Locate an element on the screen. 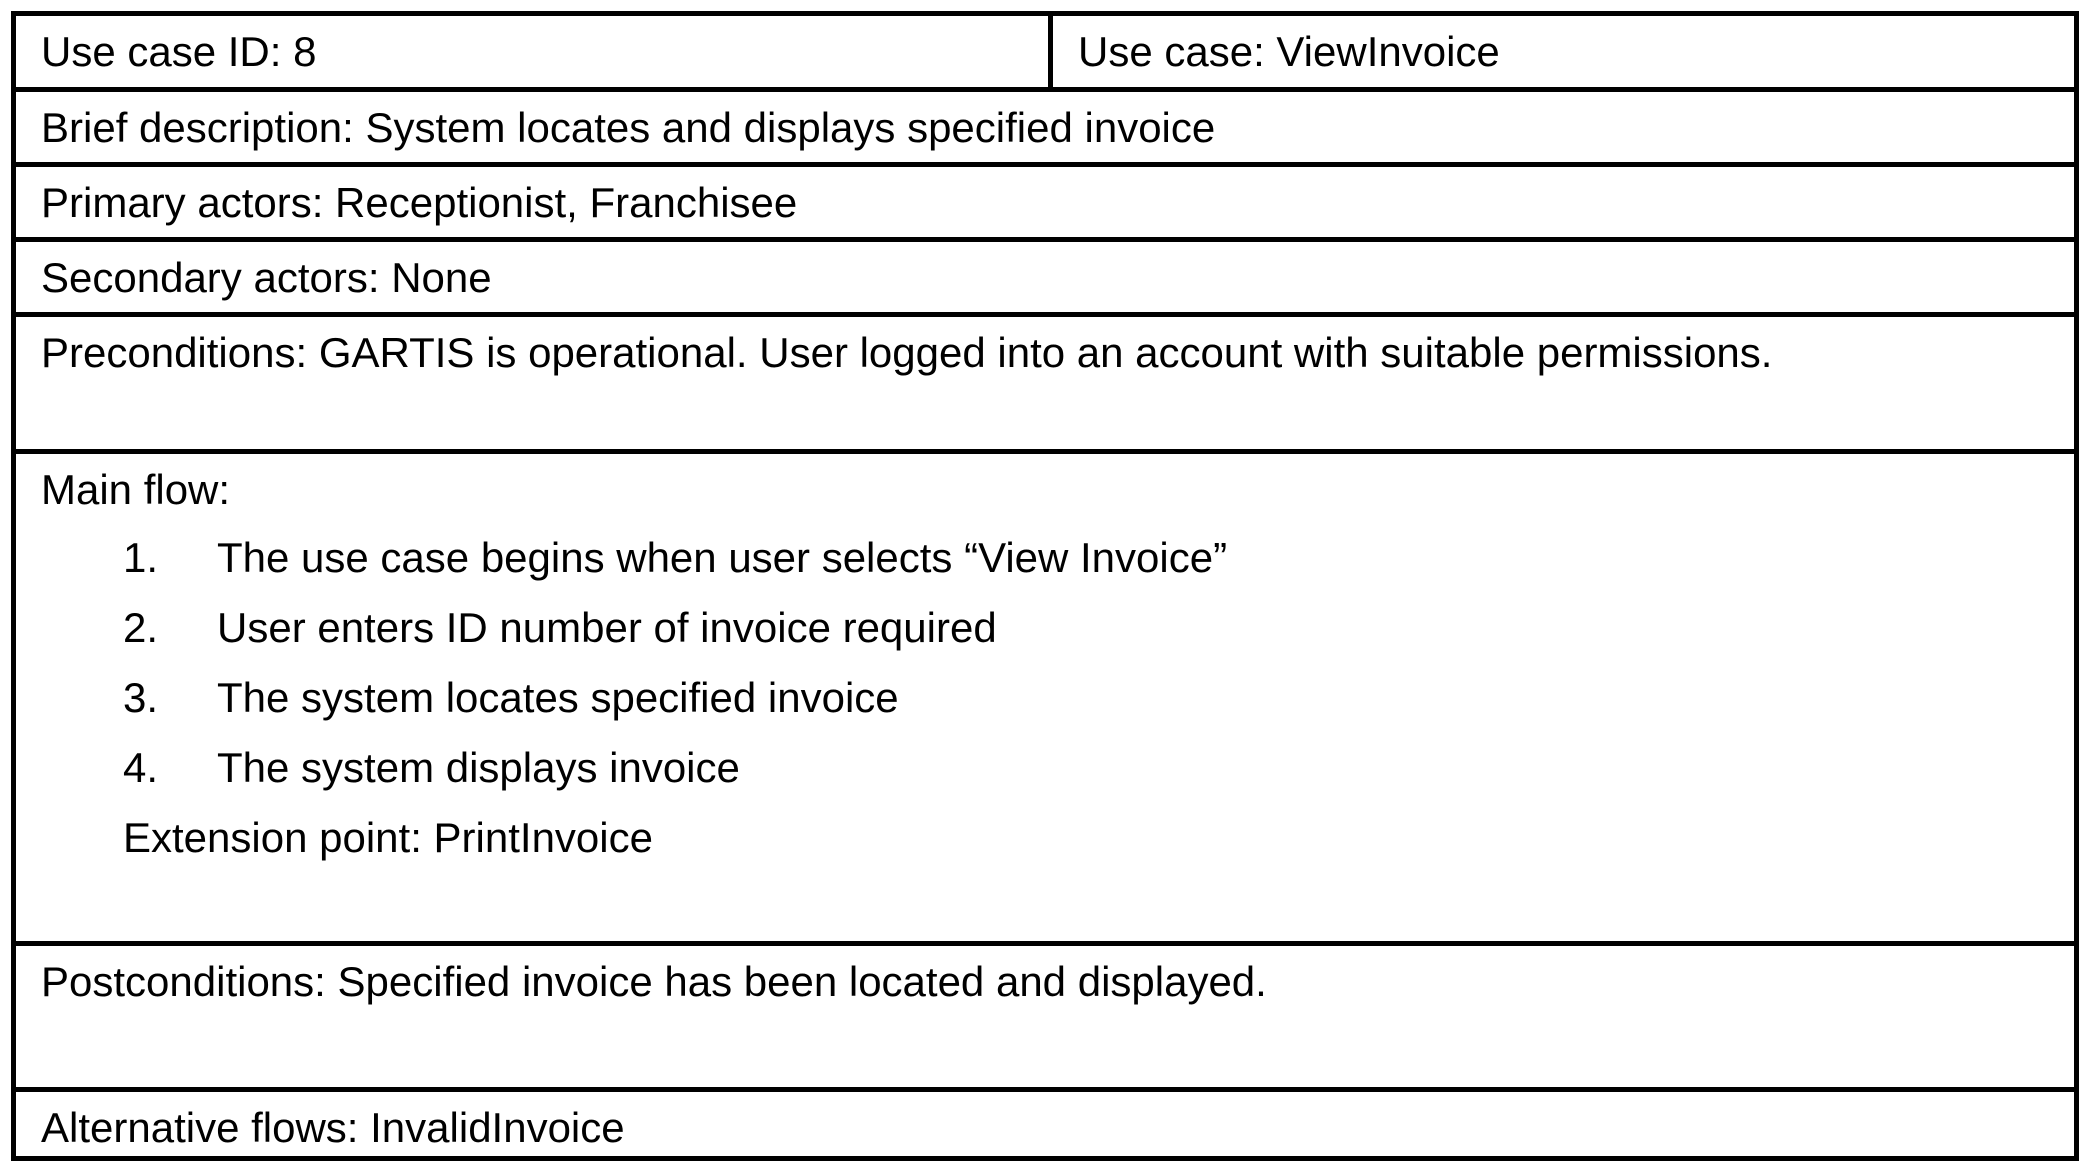 The height and width of the screenshot is (1170, 2088). main-flow-label: Main flow: is located at coordinates (136, 489).